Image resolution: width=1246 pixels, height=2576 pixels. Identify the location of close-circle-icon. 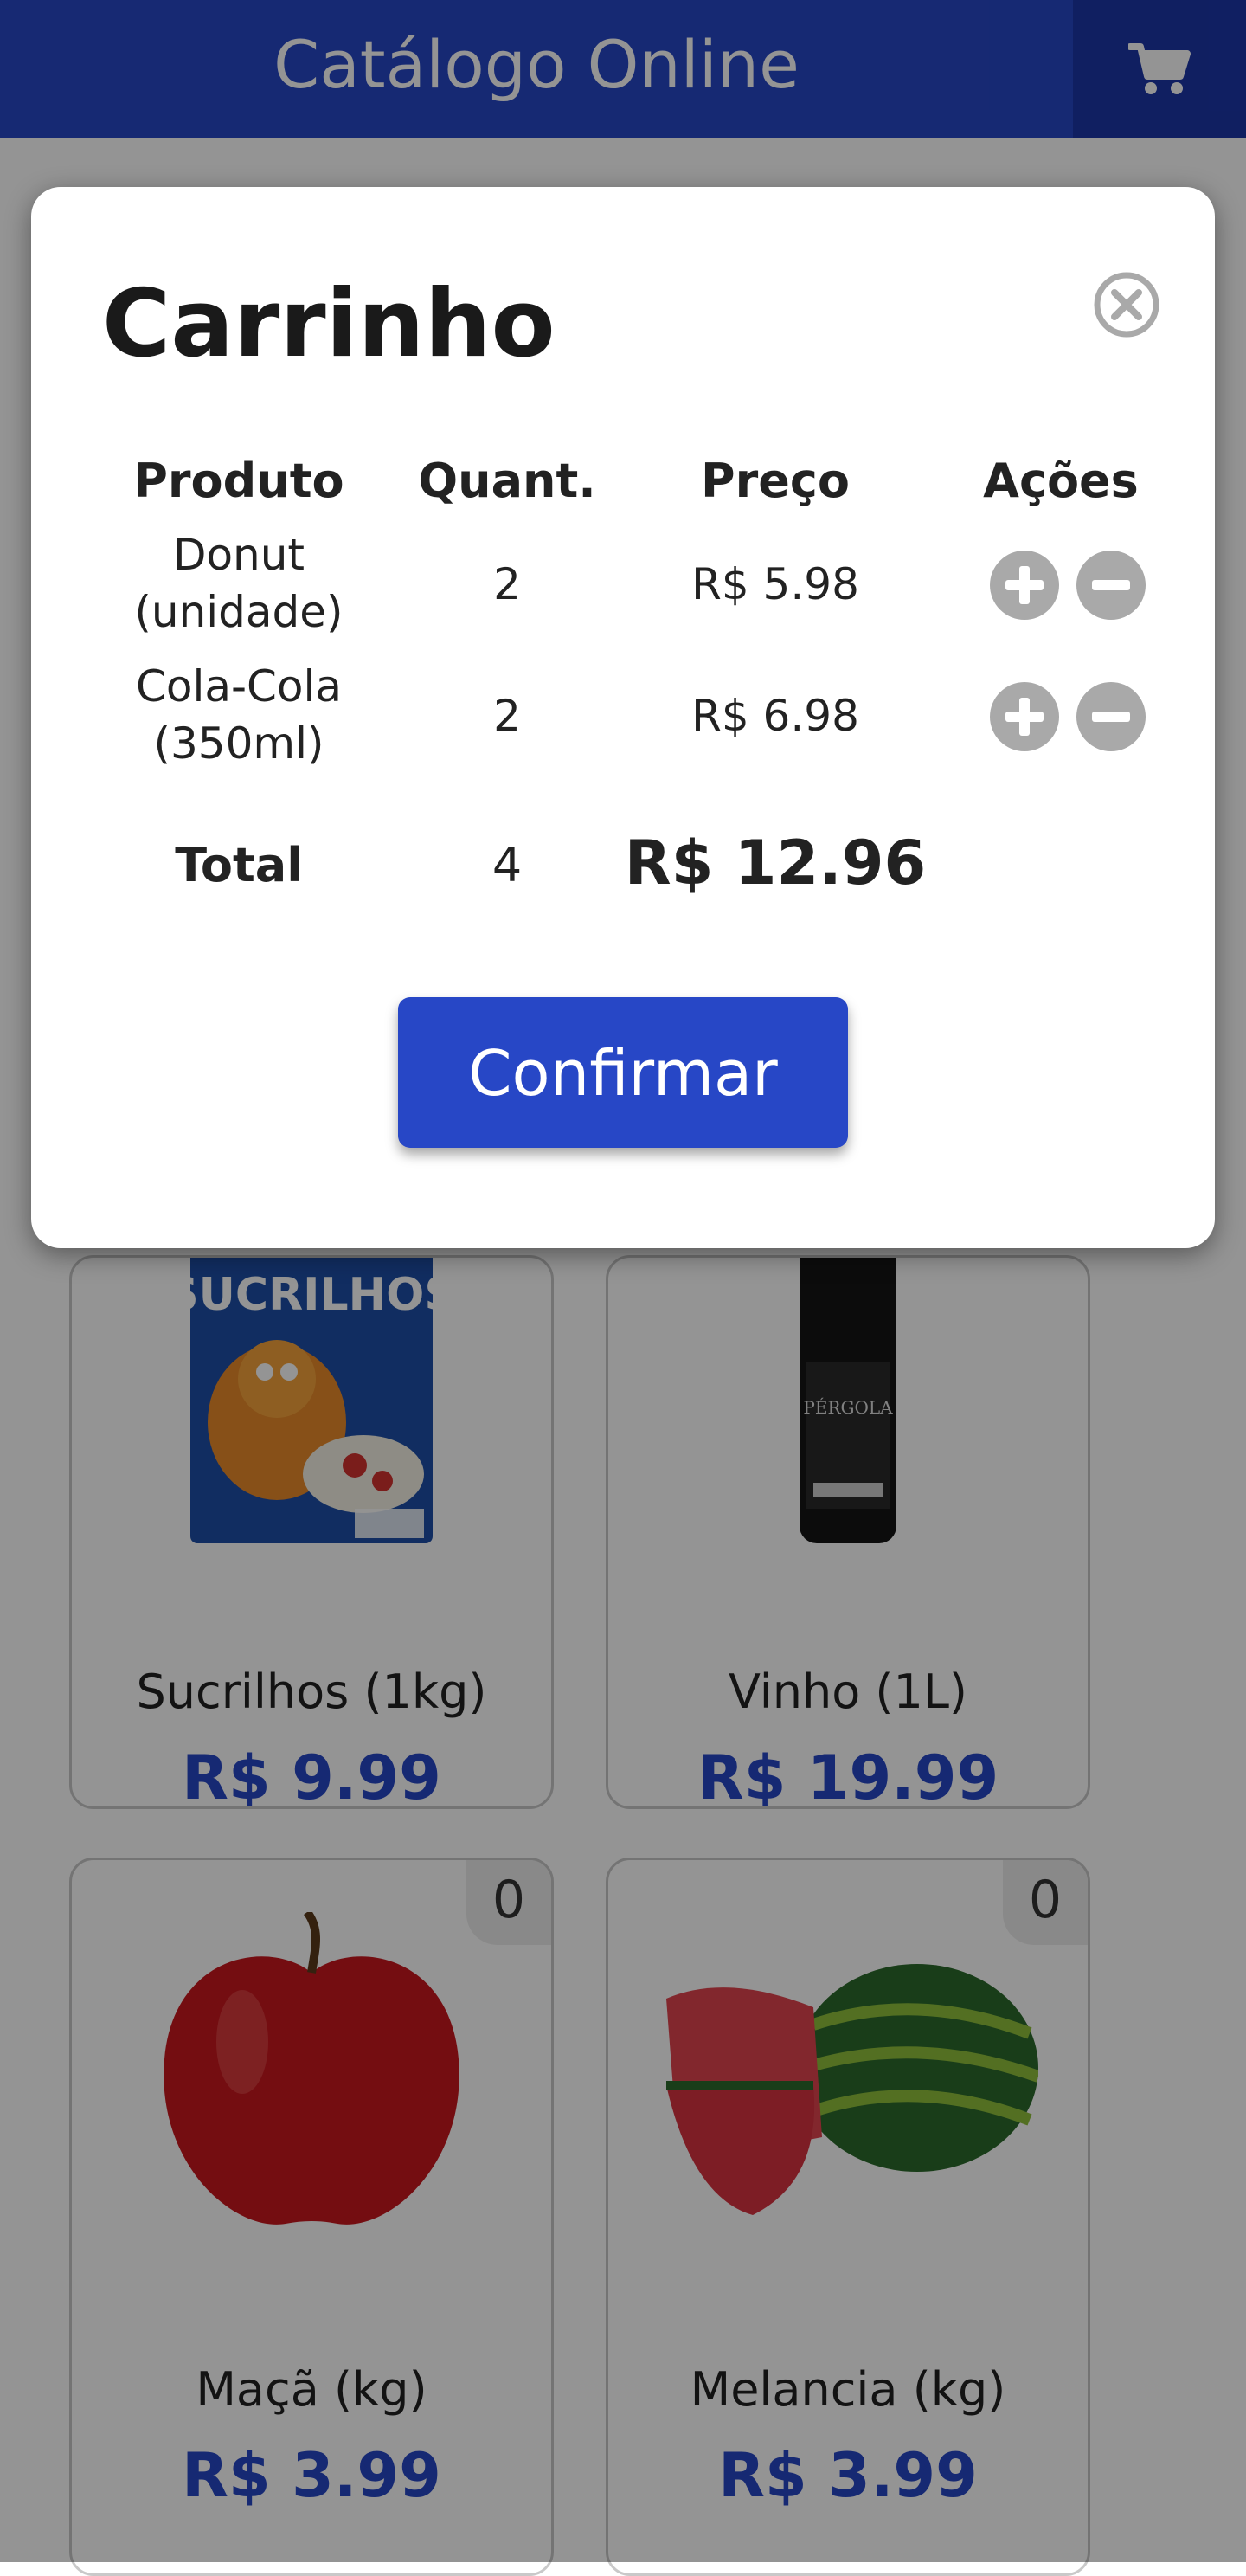
(1126, 305).